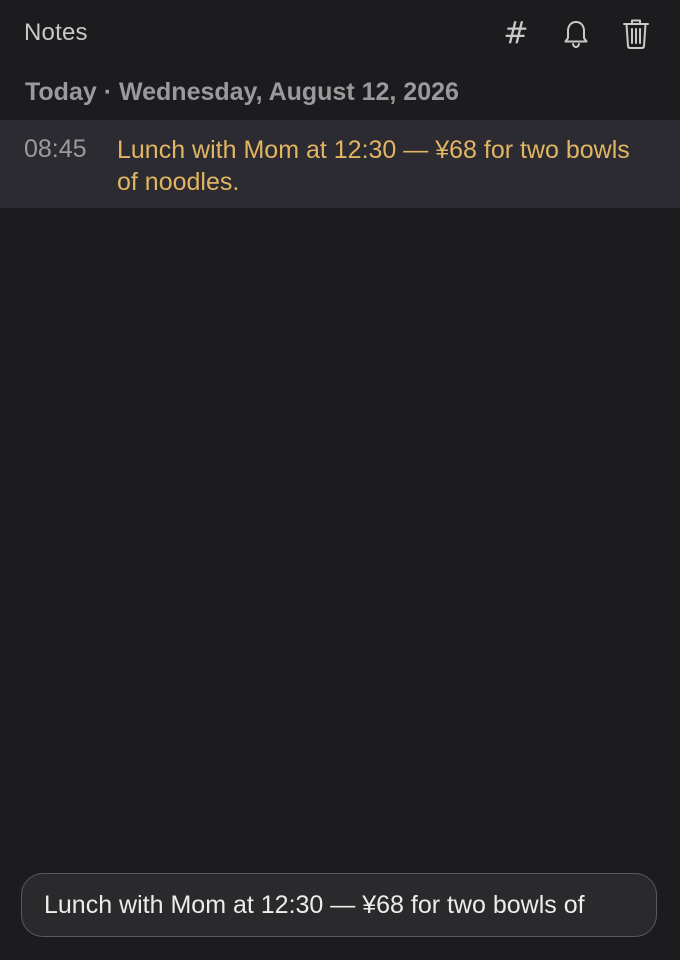 The height and width of the screenshot is (960, 680). I want to click on tag-button: #, so click(516, 34).